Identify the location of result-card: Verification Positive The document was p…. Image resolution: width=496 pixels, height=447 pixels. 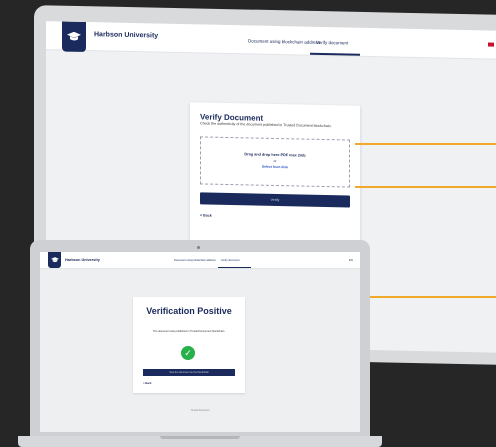
(189, 345).